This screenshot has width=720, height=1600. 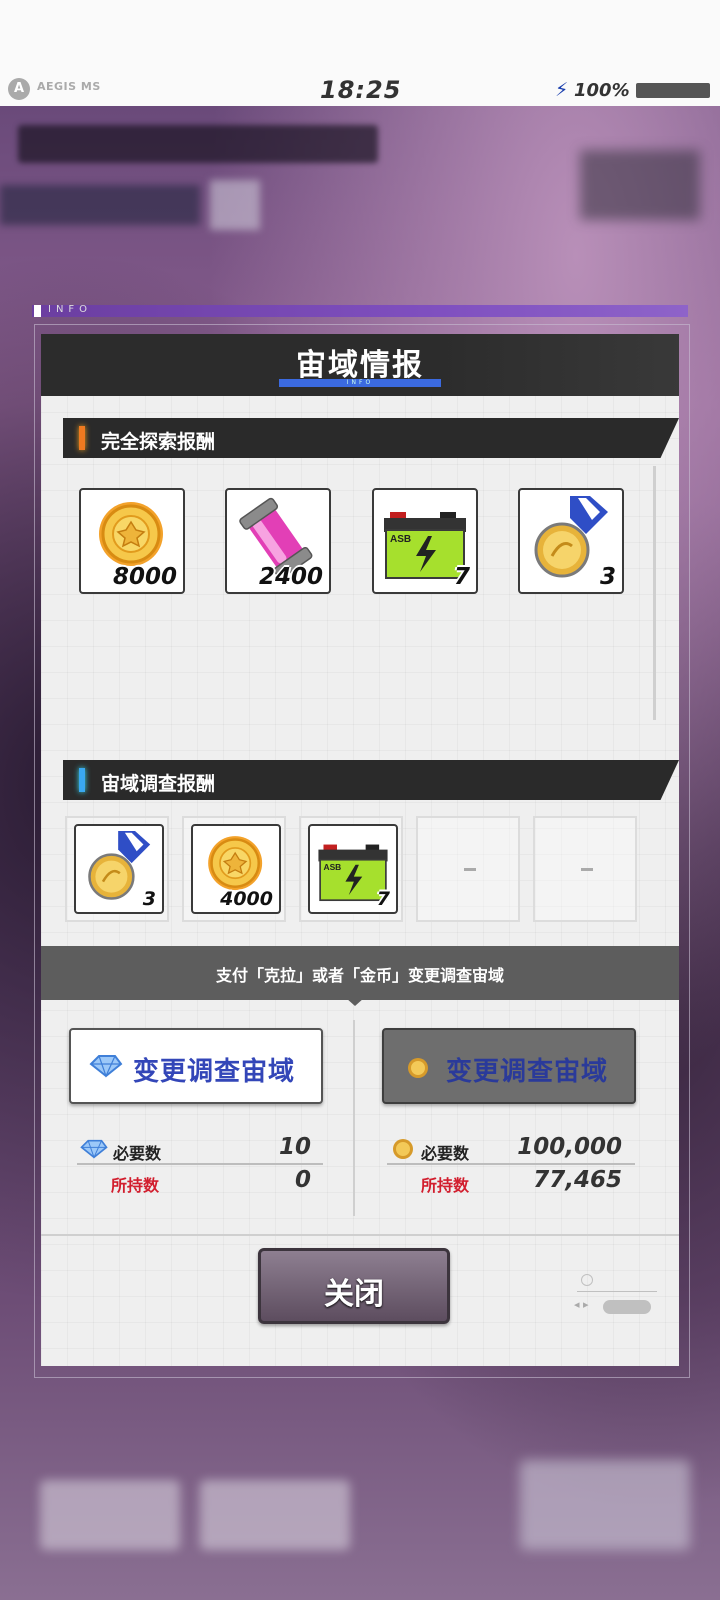 I want to click on info-tag-label: INFO, so click(x=70, y=309).